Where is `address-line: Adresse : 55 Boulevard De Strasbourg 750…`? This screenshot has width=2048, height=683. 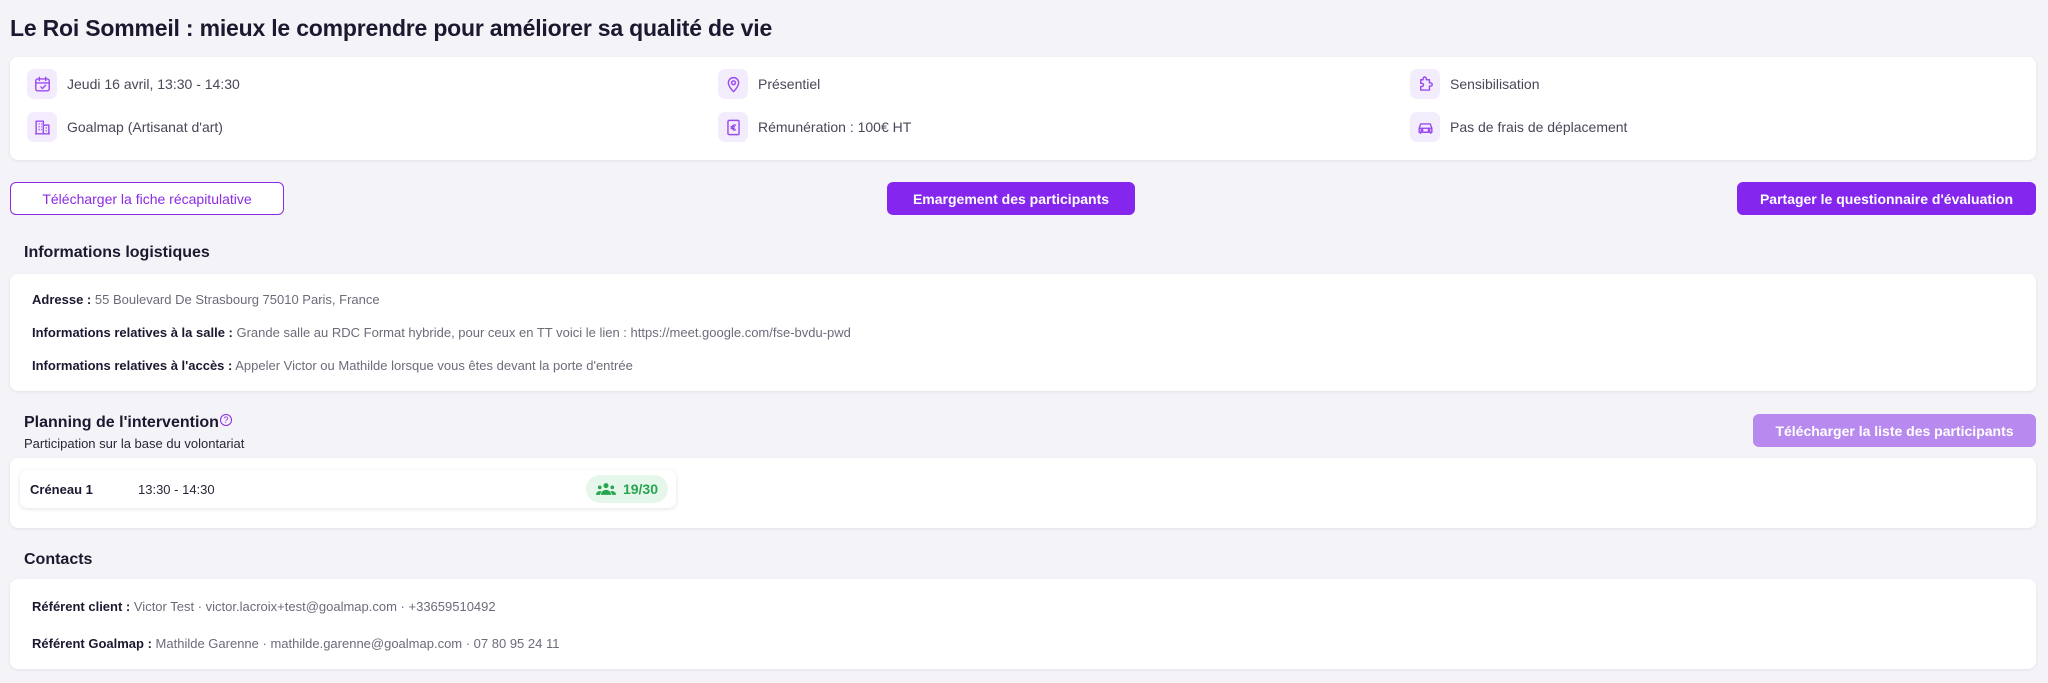 address-line: Adresse : 55 Boulevard De Strasbourg 750… is located at coordinates (206, 299).